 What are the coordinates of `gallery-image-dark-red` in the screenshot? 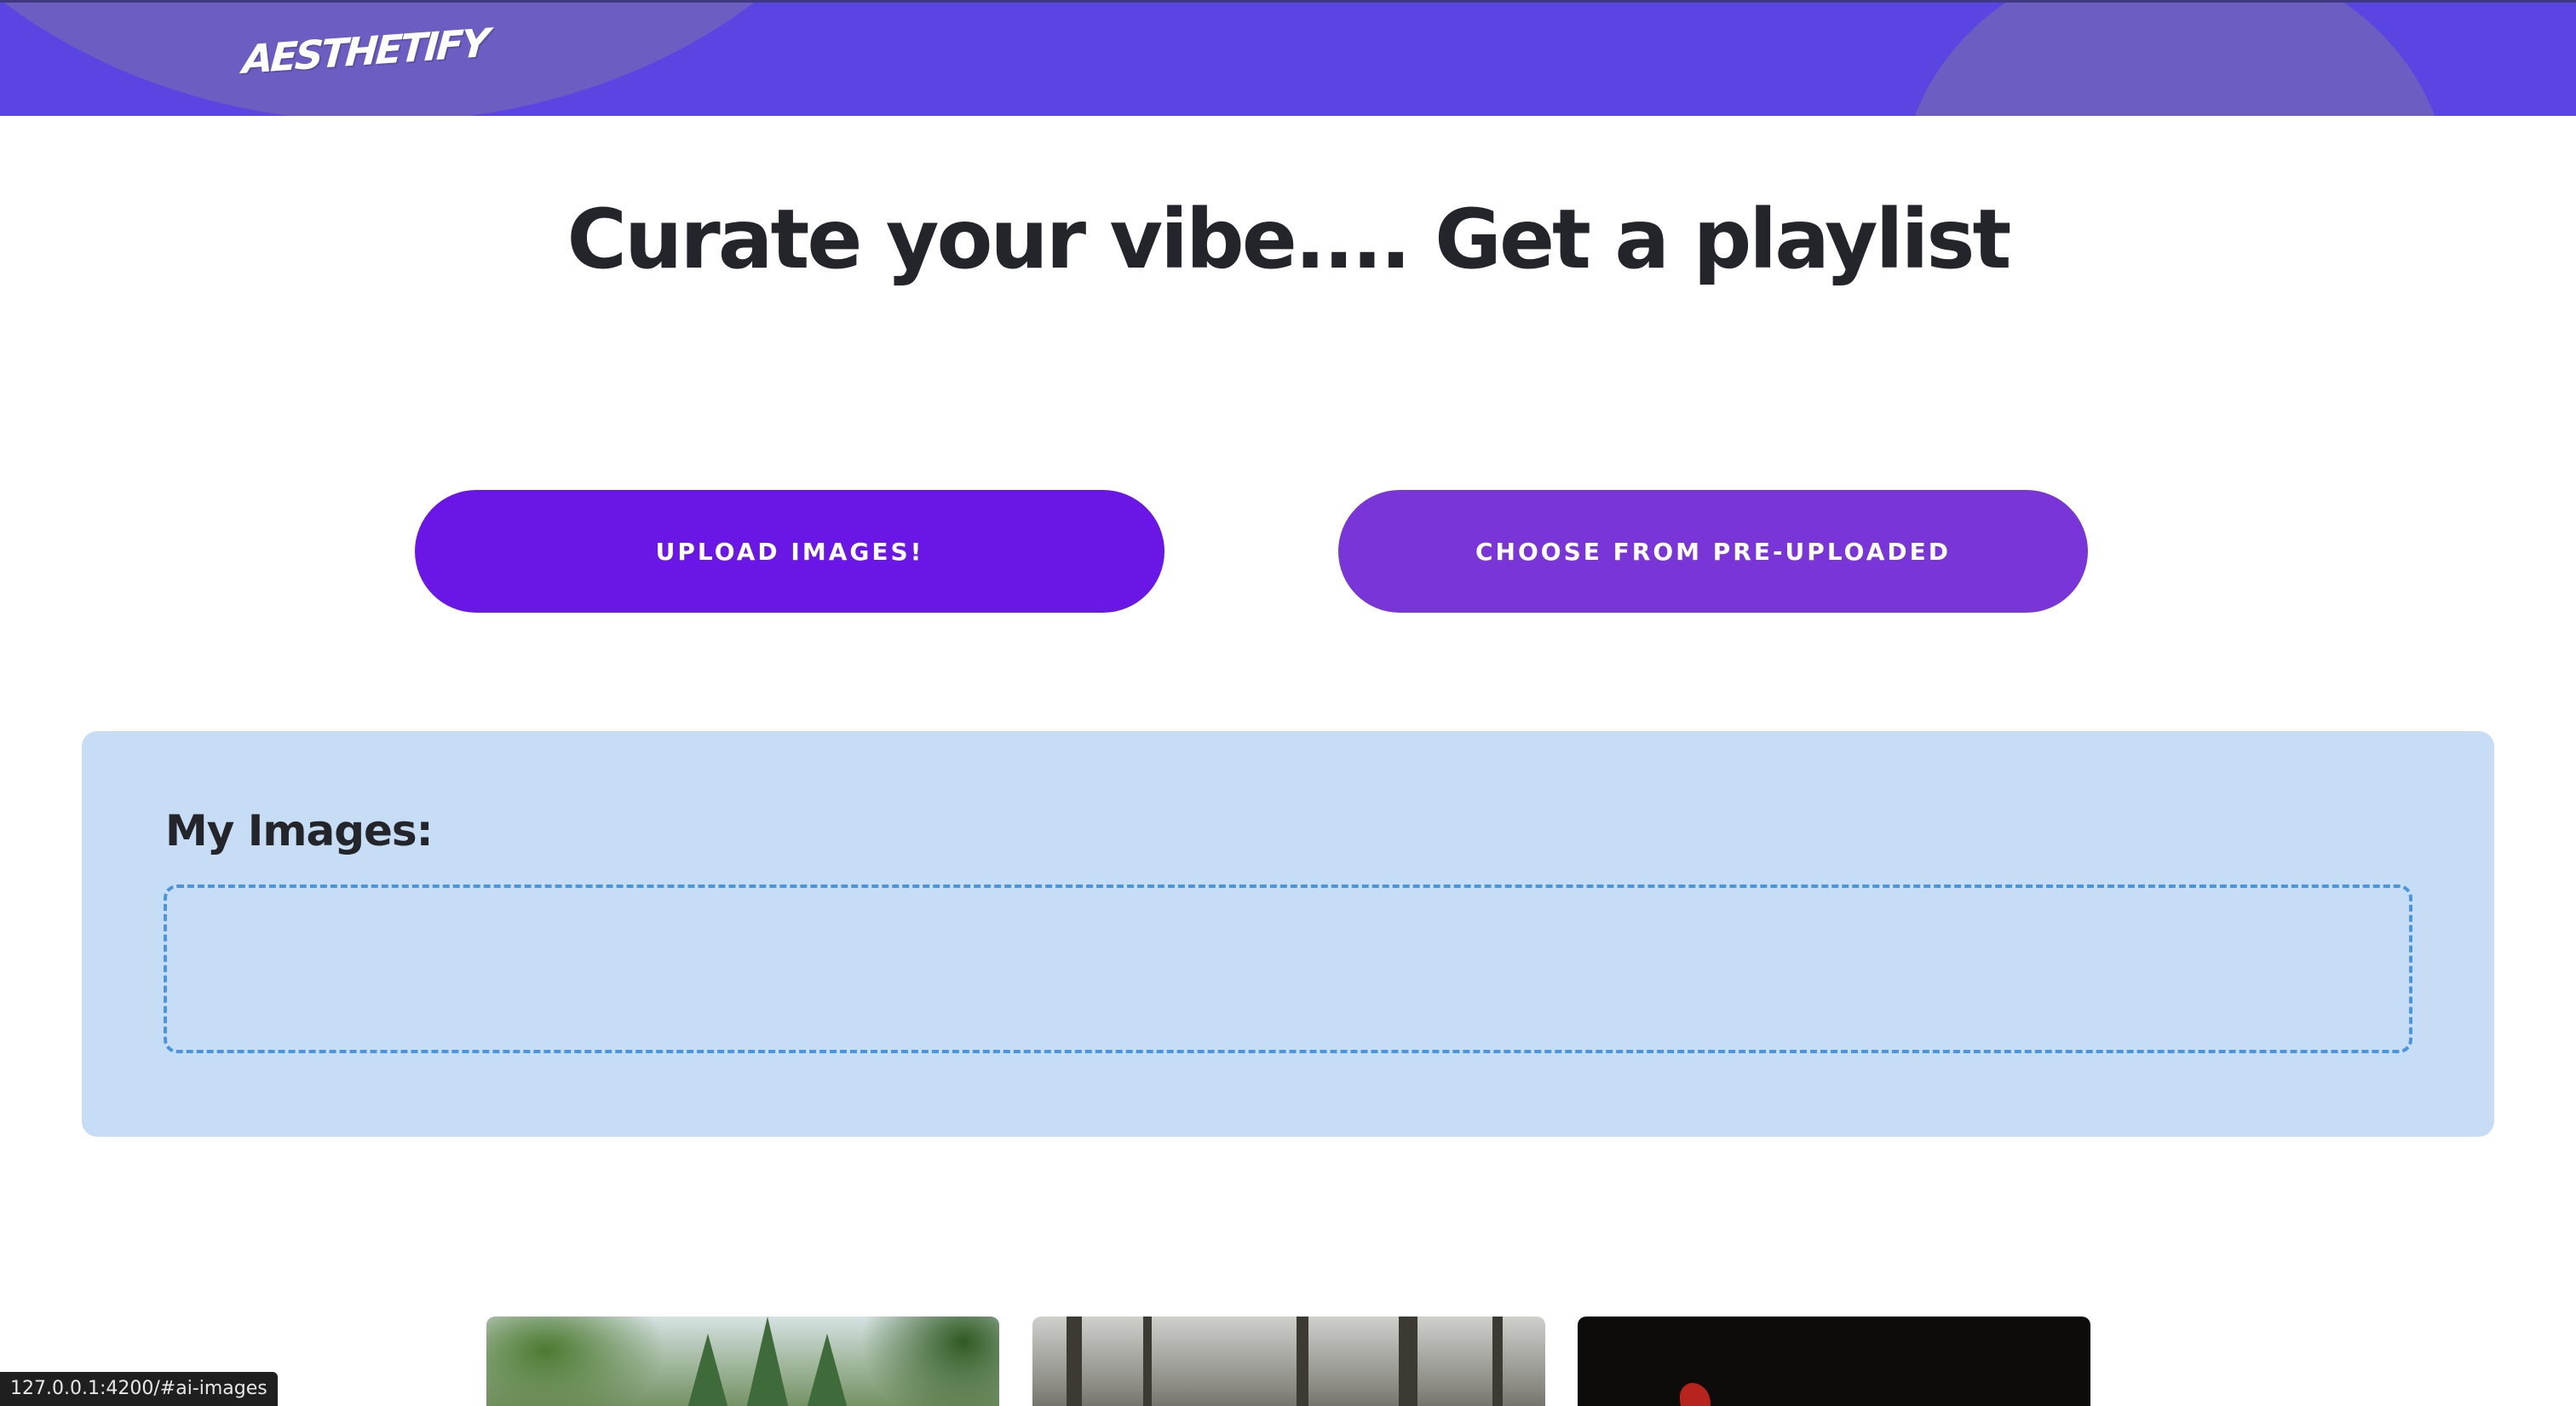 It's located at (1834, 1361).